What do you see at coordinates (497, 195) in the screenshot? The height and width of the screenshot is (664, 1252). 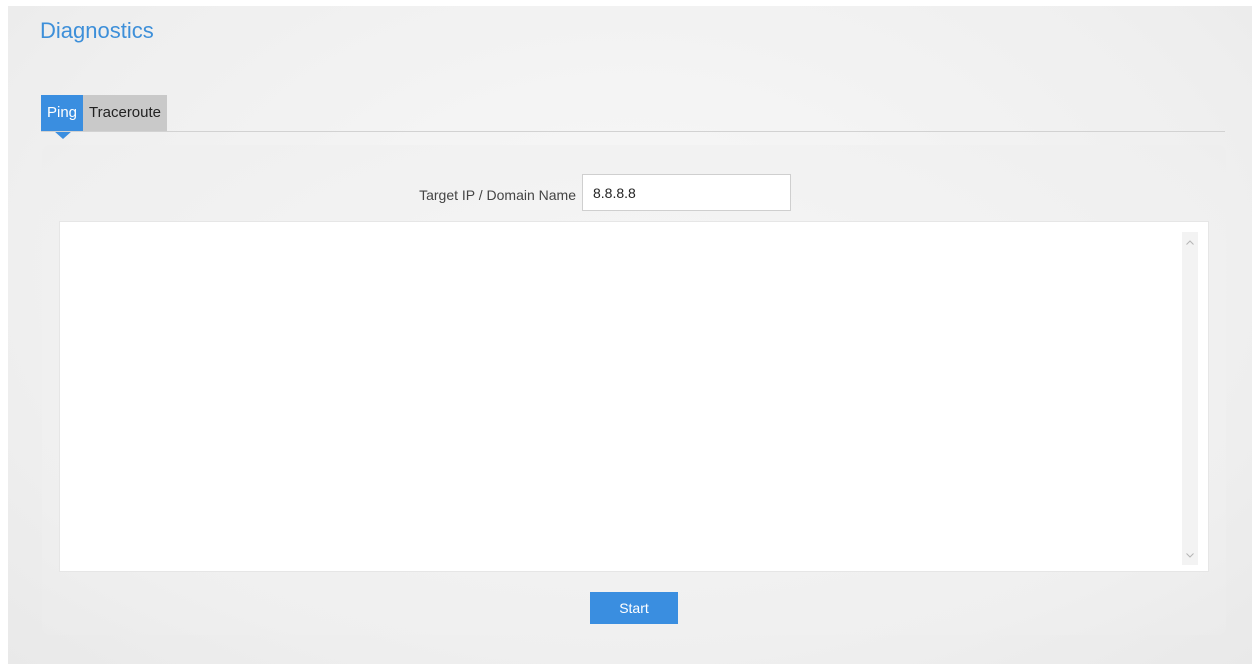 I see `target-label: Target IP / Domain Name` at bounding box center [497, 195].